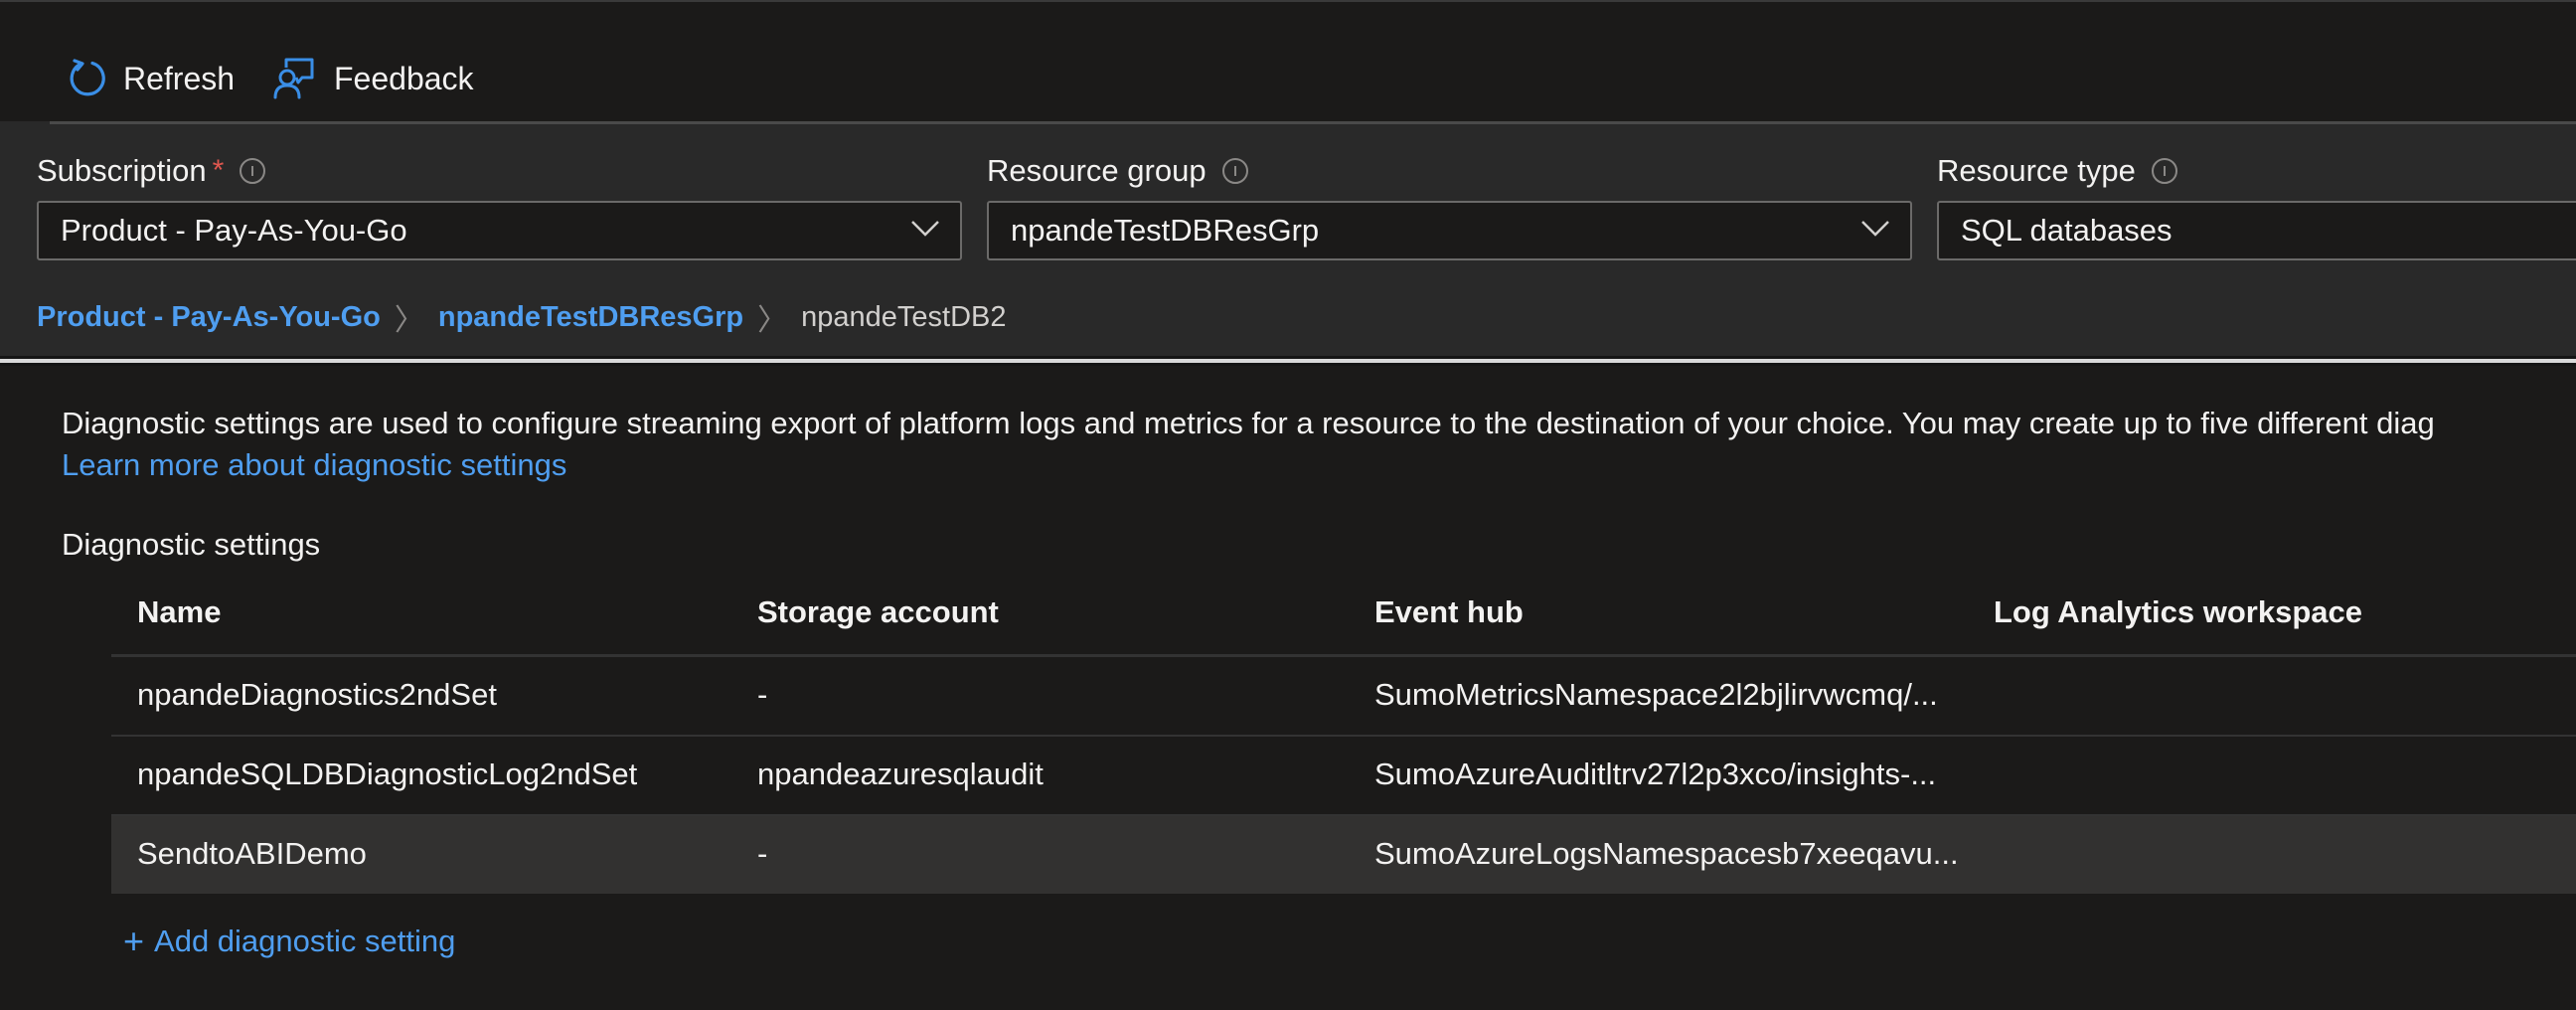  Describe the element at coordinates (1288, 361) in the screenshot. I see `section-divider` at that location.